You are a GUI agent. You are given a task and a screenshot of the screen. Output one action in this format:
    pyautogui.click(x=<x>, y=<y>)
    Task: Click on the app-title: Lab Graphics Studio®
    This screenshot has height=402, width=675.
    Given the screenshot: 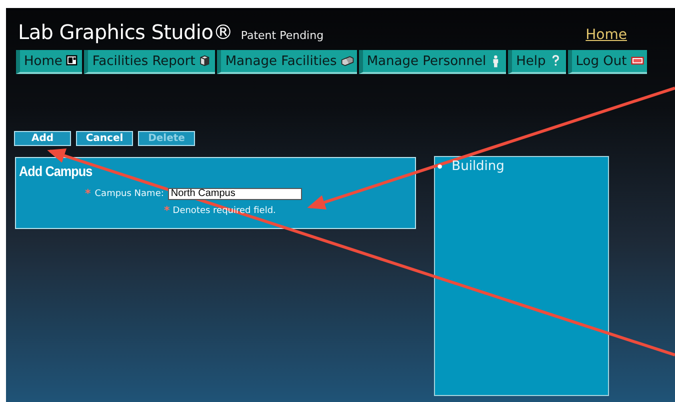 What is the action you would take?
    pyautogui.click(x=125, y=32)
    